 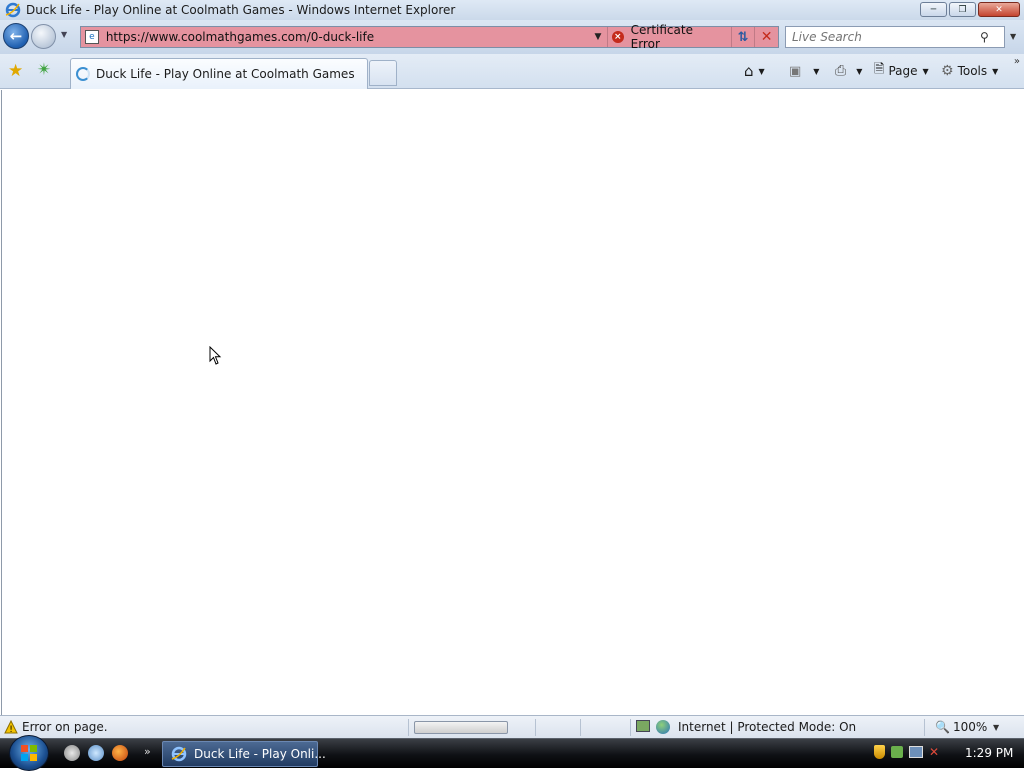 I want to click on zoom-dropdown: ▼, so click(x=996, y=727).